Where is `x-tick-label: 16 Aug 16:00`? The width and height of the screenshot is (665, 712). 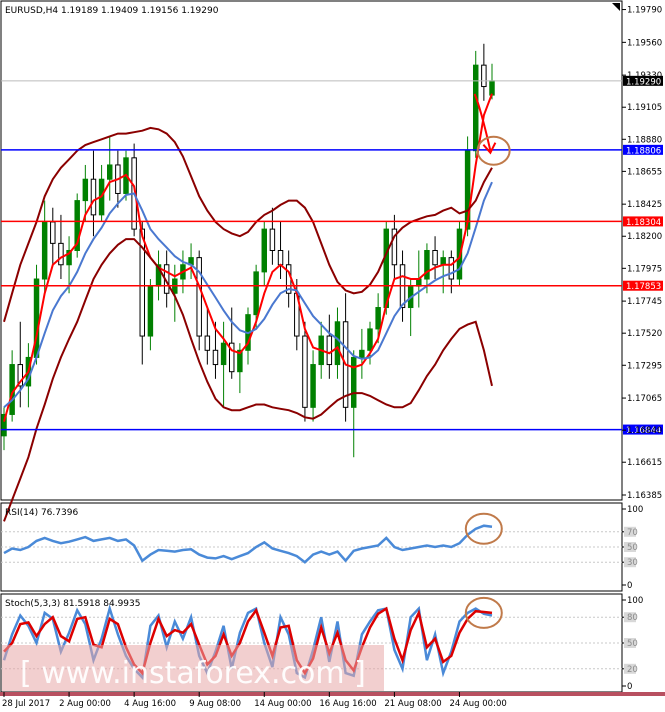
x-tick-label: 16 Aug 16:00 is located at coordinates (347, 704).